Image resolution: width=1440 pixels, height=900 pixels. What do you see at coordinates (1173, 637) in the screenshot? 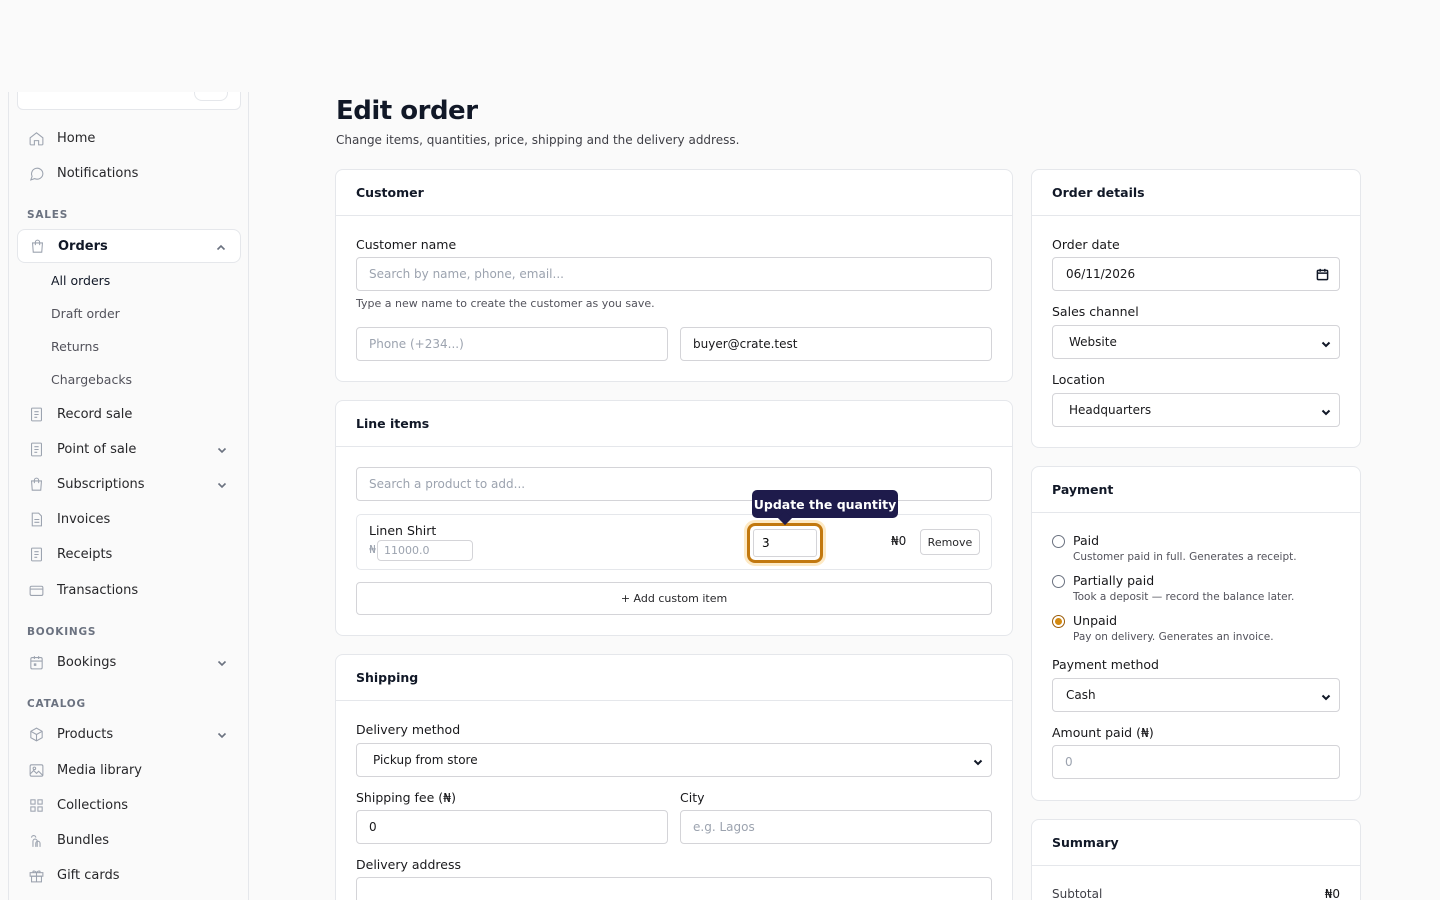
I see `radio-unpaid-desc: Pay on delivery. Generates an invoice.` at bounding box center [1173, 637].